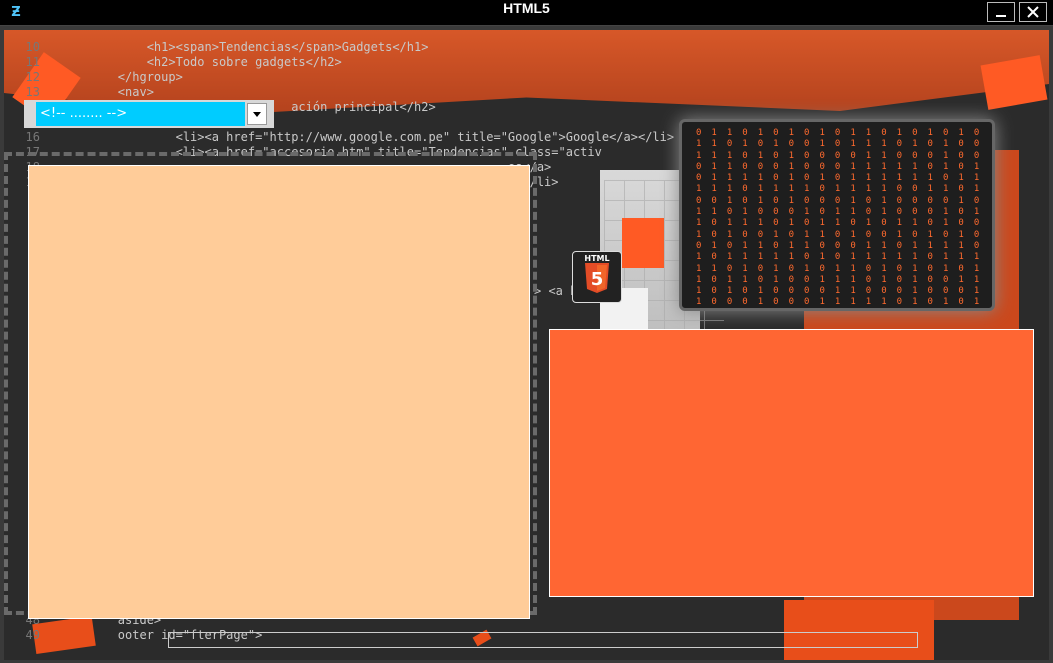 The height and width of the screenshot is (663, 1053). I want to click on code-line-text: <h1><span>Tendencias</span>Gadgets</h1>, so click(244, 47).